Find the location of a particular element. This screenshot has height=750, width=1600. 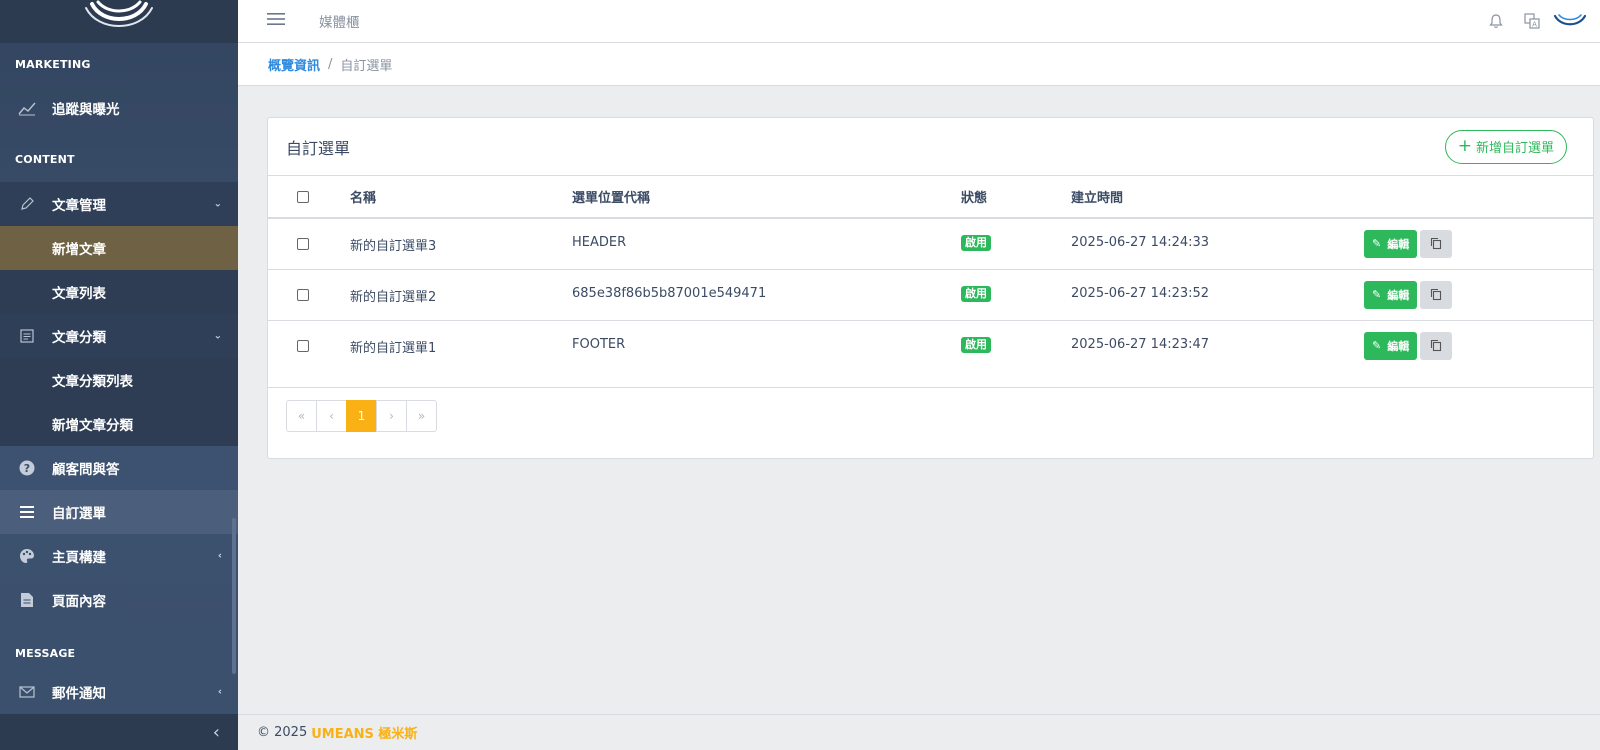

language-translate-icon: A is located at coordinates (1532, 21).